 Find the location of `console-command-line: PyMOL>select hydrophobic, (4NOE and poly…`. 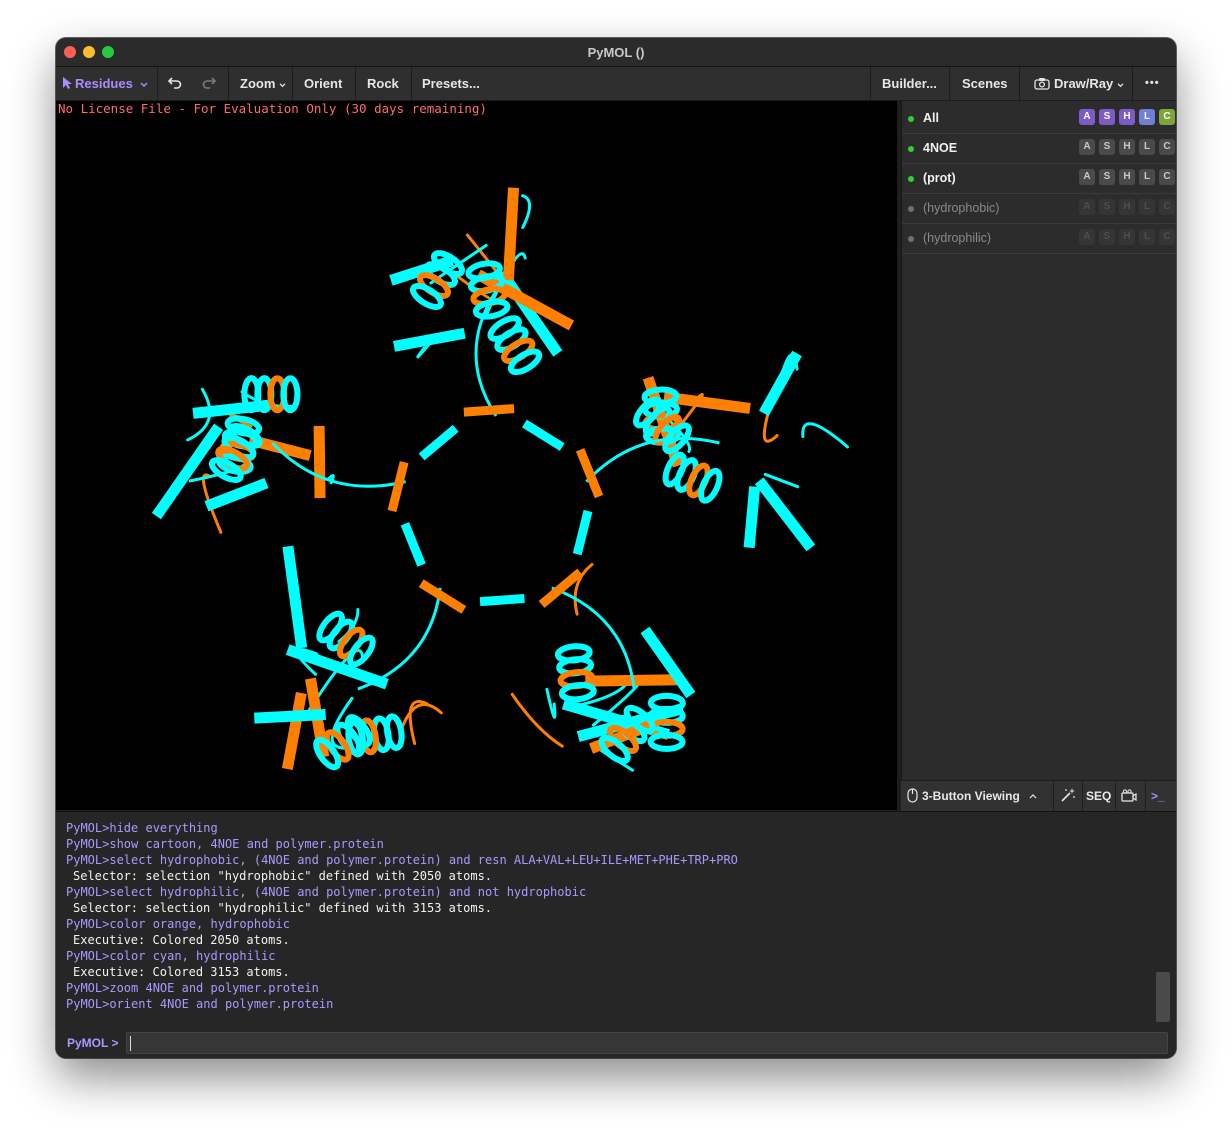

console-command-line: PyMOL>select hydrophobic, (4NOE and poly… is located at coordinates (402, 860).